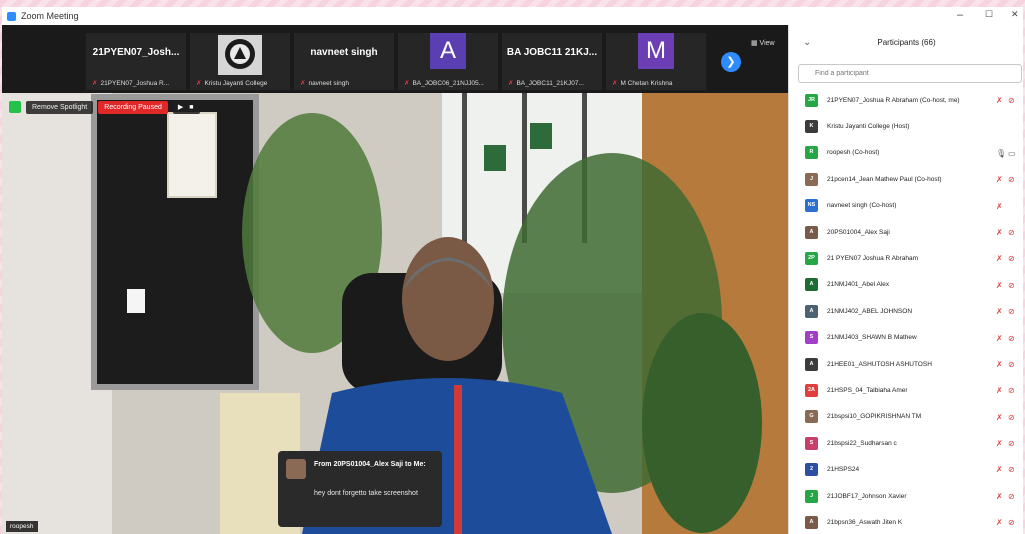 This screenshot has height=534, width=1025. I want to click on participant-row: K Kristu Jayanti College (Host), so click(906, 126).